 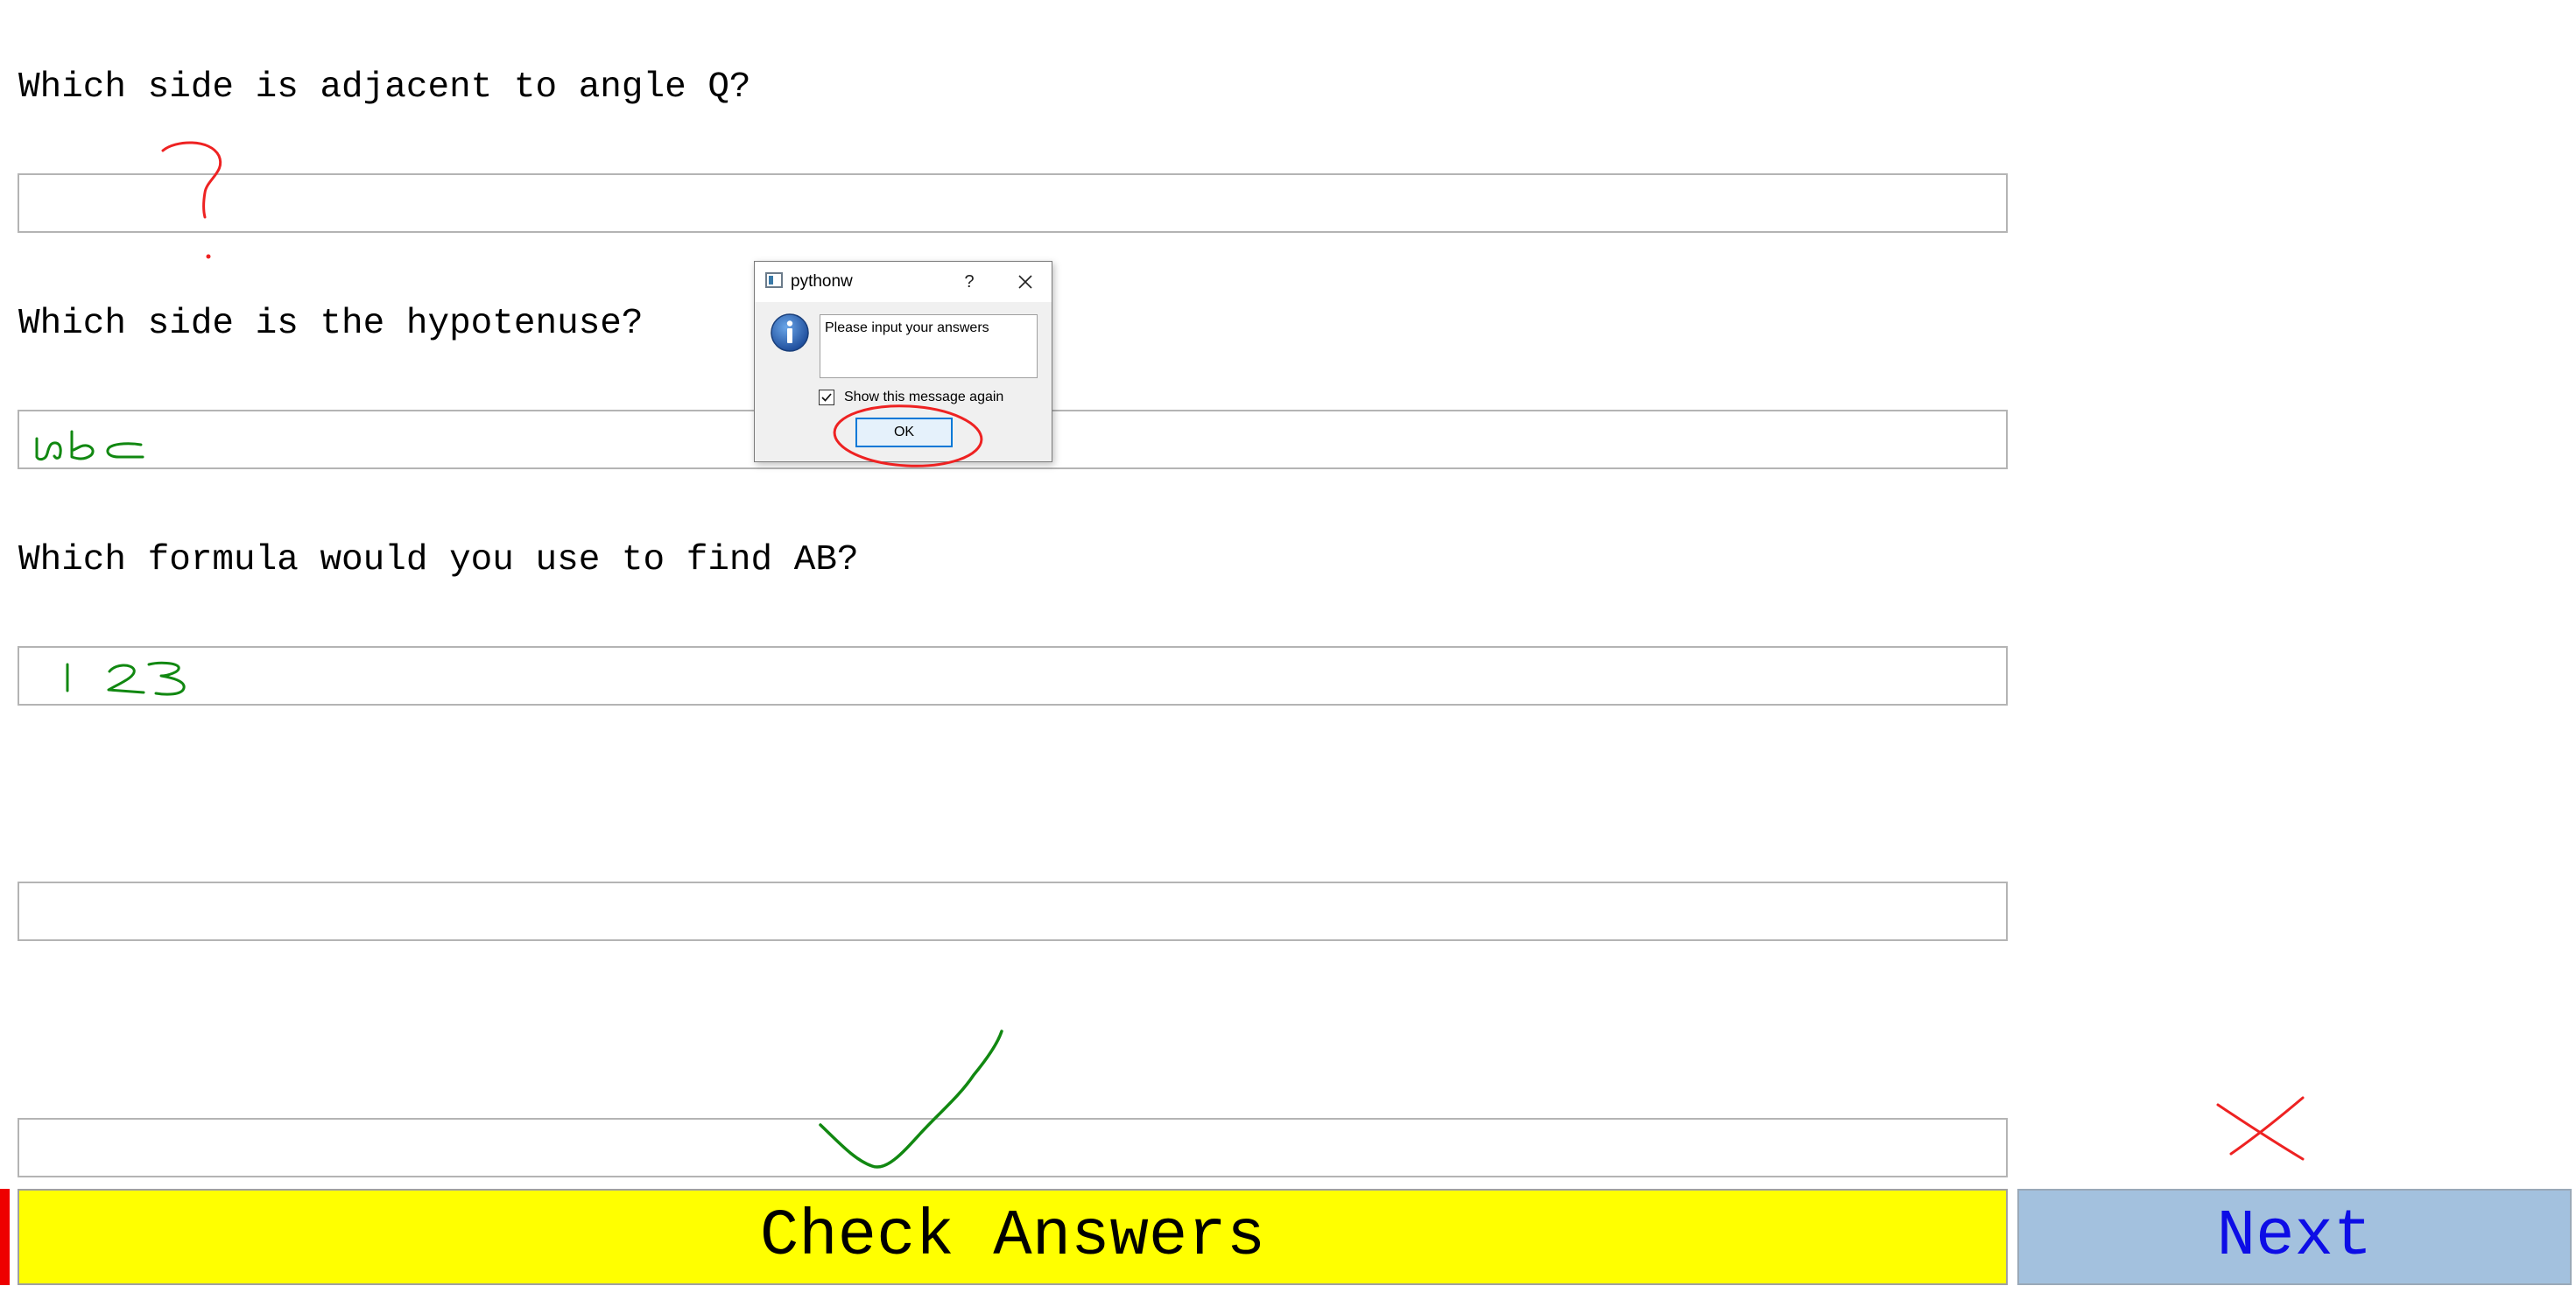 What do you see at coordinates (826, 397) in the screenshot?
I see `show-again-checkbox` at bounding box center [826, 397].